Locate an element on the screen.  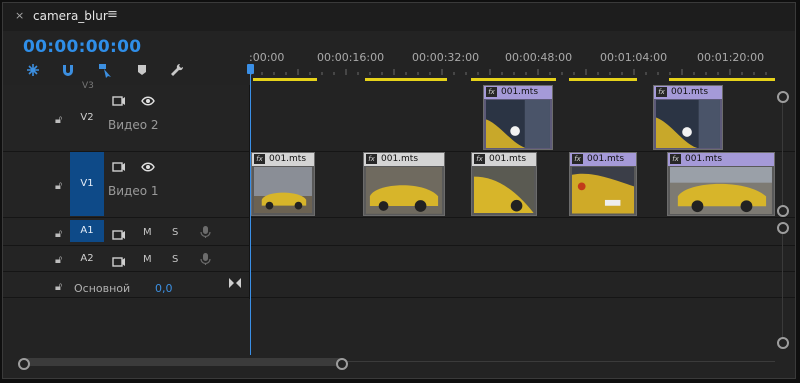
audio-tracks-scrollbar is located at coordinates (782, 287).